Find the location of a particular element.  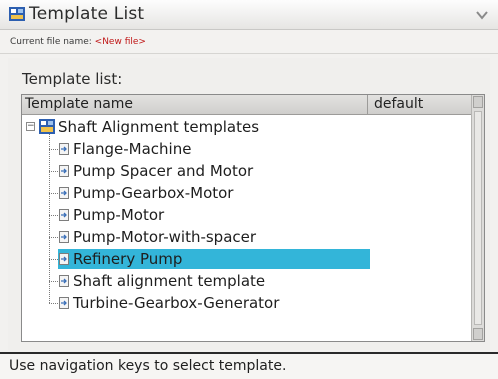

template-row: Flange-Machine is located at coordinates (242, 149).